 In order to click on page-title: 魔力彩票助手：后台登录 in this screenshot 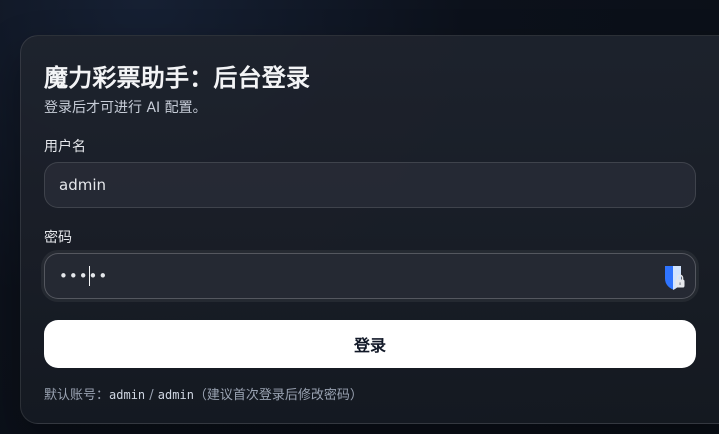, I will do `click(177, 78)`.